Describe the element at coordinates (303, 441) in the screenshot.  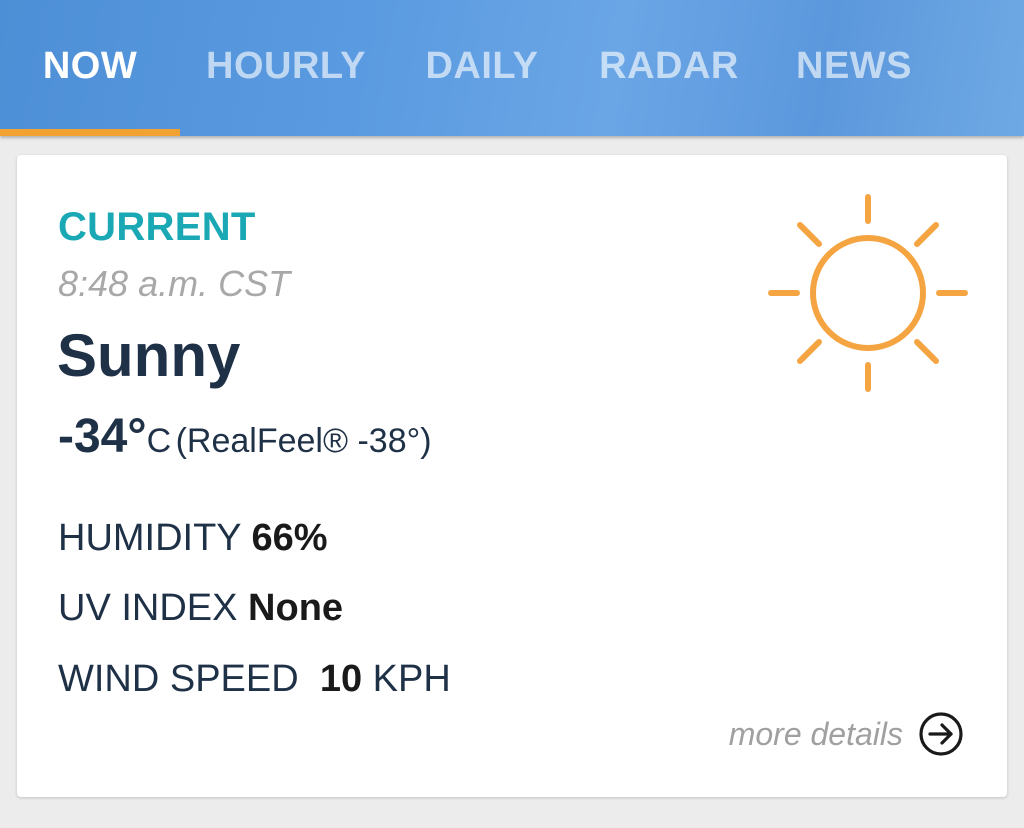
I see `realfeel-text: (RealFeel® -38°)` at that location.